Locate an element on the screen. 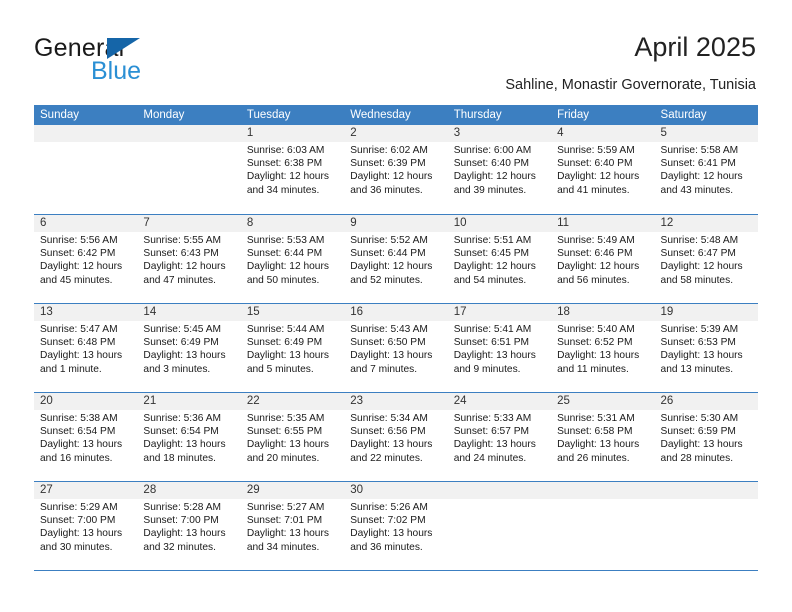  day-number: 3 is located at coordinates (457, 133).